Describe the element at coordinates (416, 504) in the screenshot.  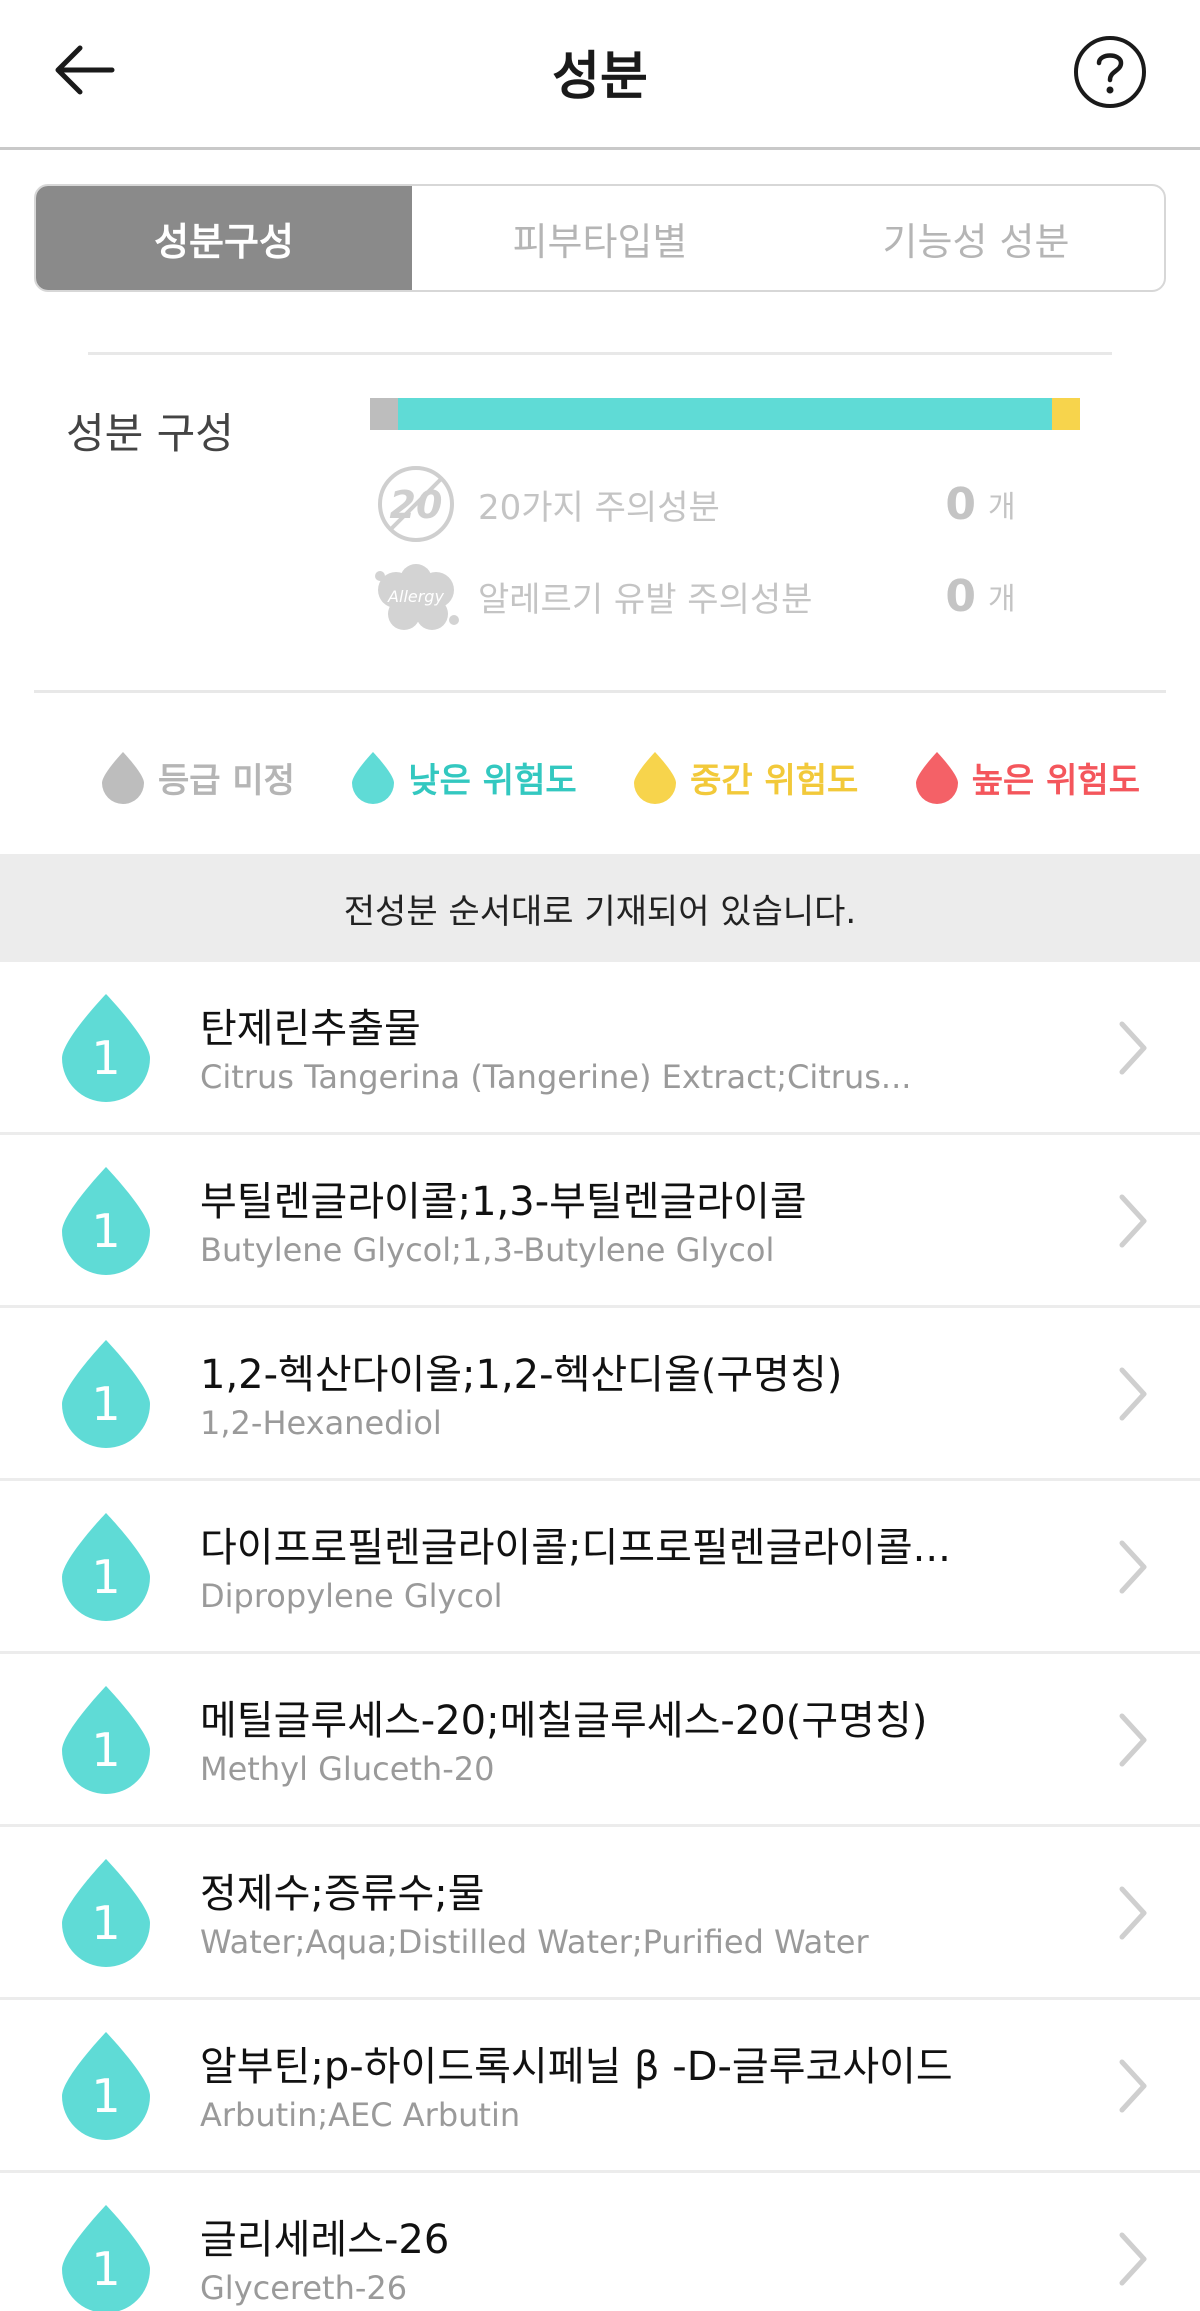
I see `twenty-icon: 20` at that location.